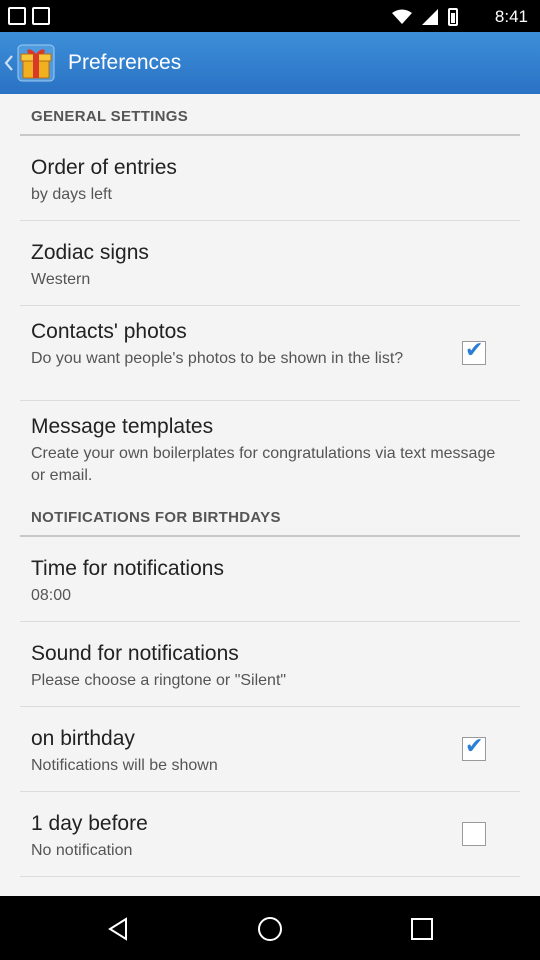 The width and height of the screenshot is (540, 960). I want to click on pref-zodiac-signs: Zodiac signs Western, so click(270, 263).